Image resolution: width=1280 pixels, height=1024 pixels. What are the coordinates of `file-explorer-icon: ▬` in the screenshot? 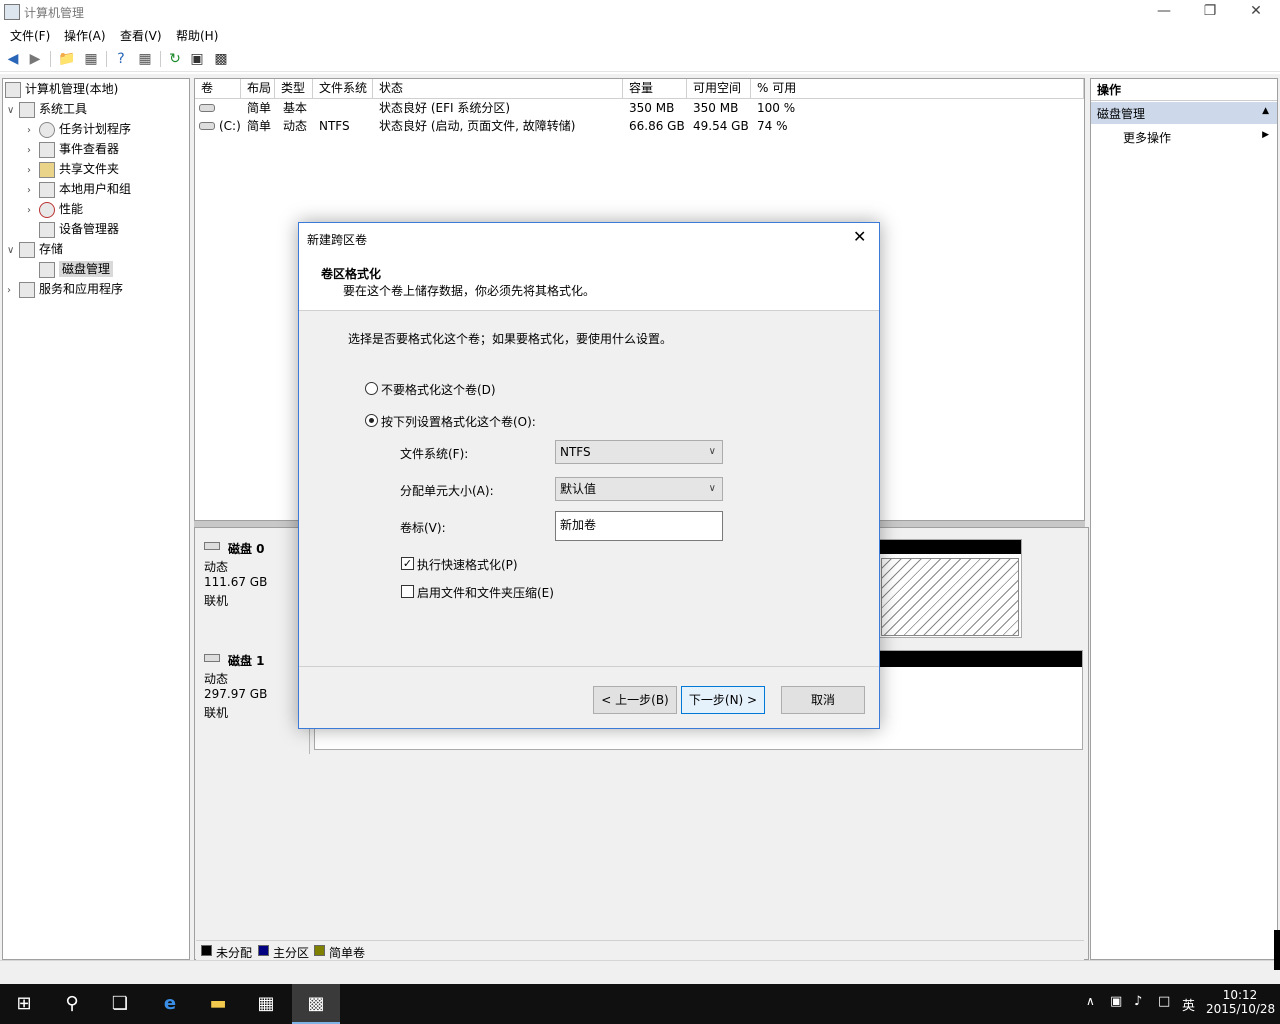 It's located at (218, 1004).